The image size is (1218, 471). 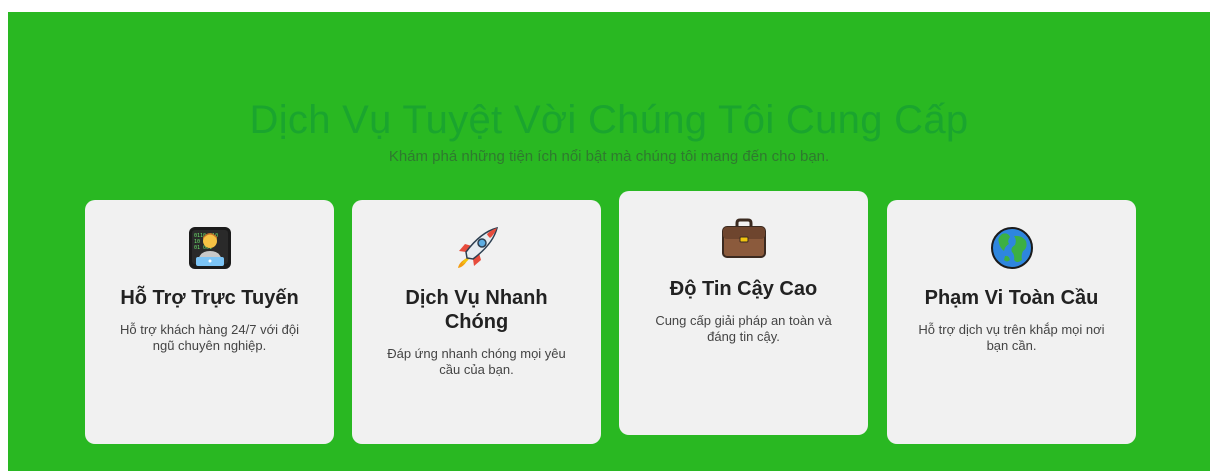 What do you see at coordinates (743, 238) in the screenshot?
I see `briefcase-icon` at bounding box center [743, 238].